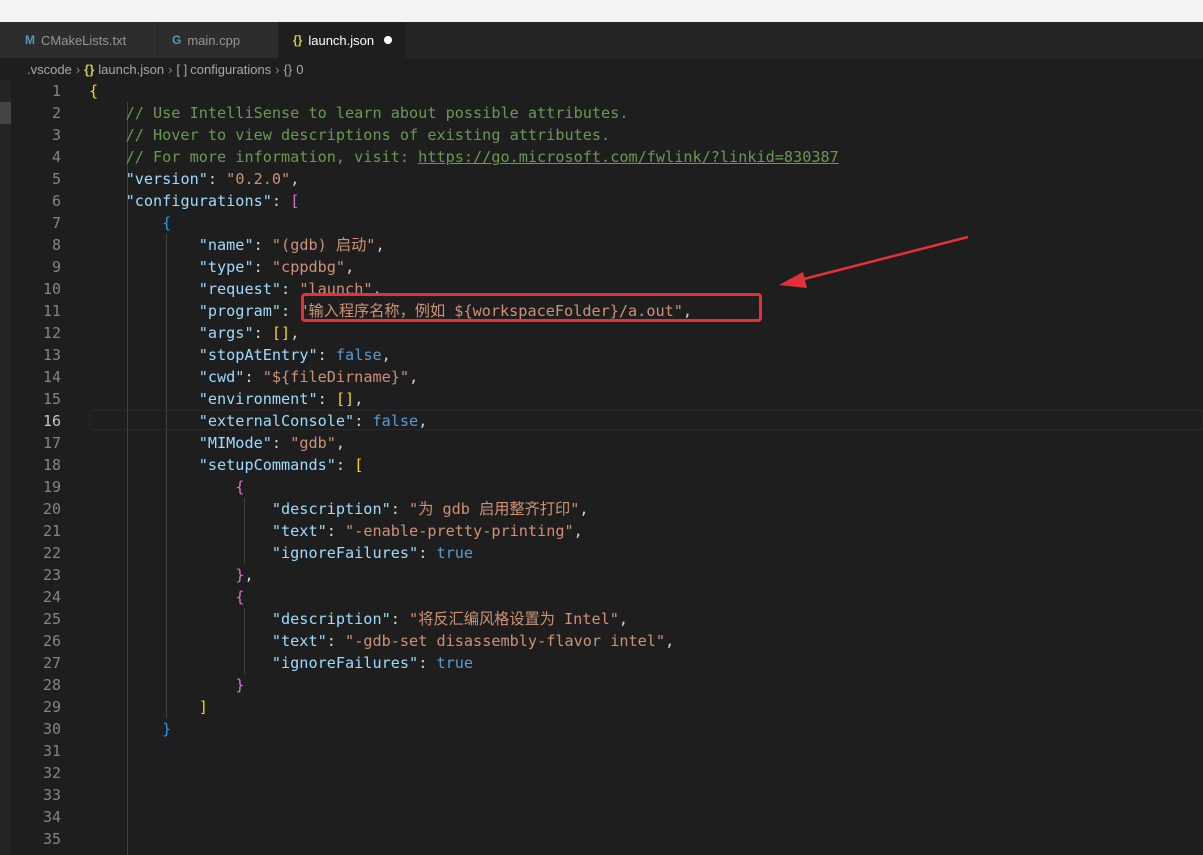  I want to click on code-line: 24 {, so click(607, 597).